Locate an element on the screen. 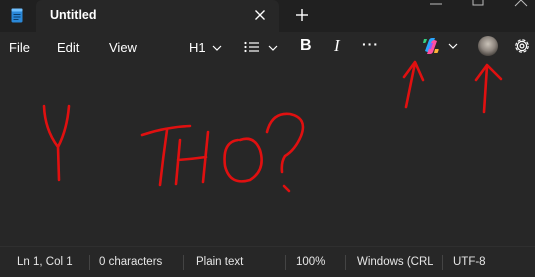 This screenshot has width=535, height=277. close-icon is located at coordinates (260, 15).